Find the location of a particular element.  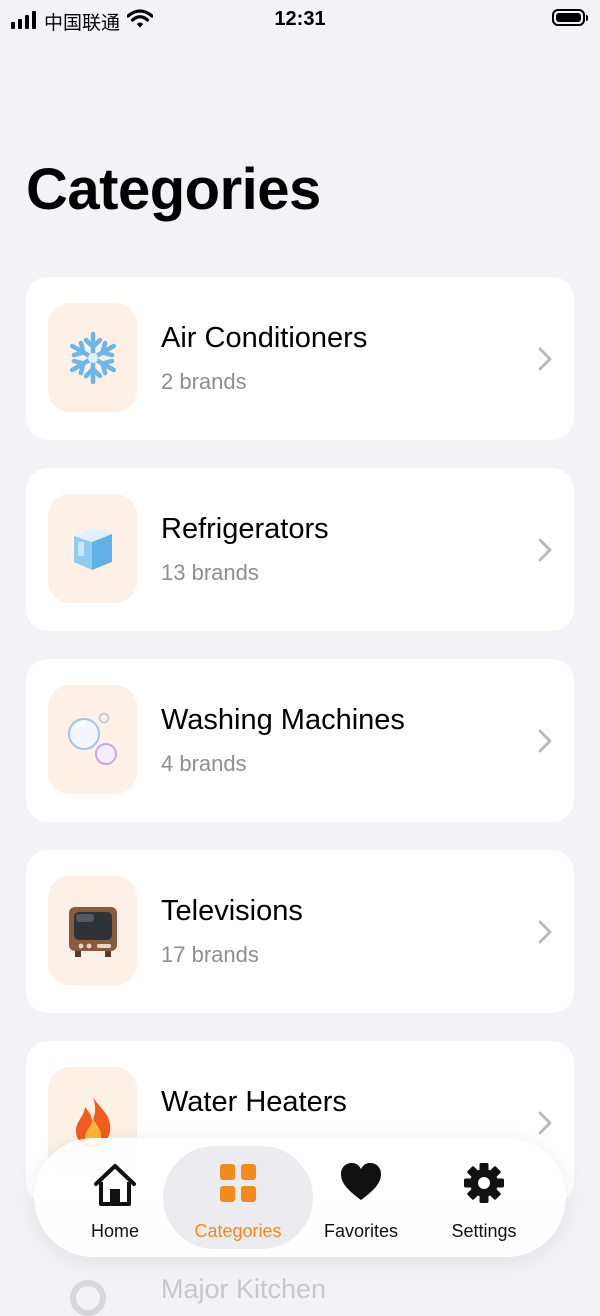

page-title: Categories is located at coordinates (173, 189).